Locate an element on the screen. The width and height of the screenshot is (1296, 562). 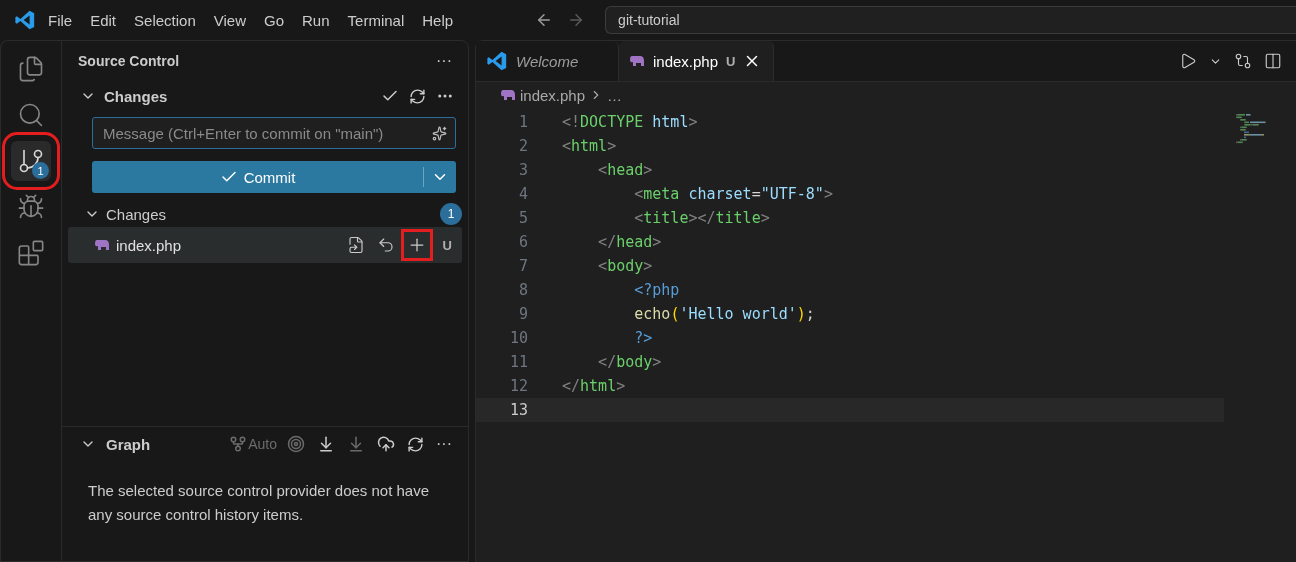
line-number: 7 is located at coordinates (522, 266).